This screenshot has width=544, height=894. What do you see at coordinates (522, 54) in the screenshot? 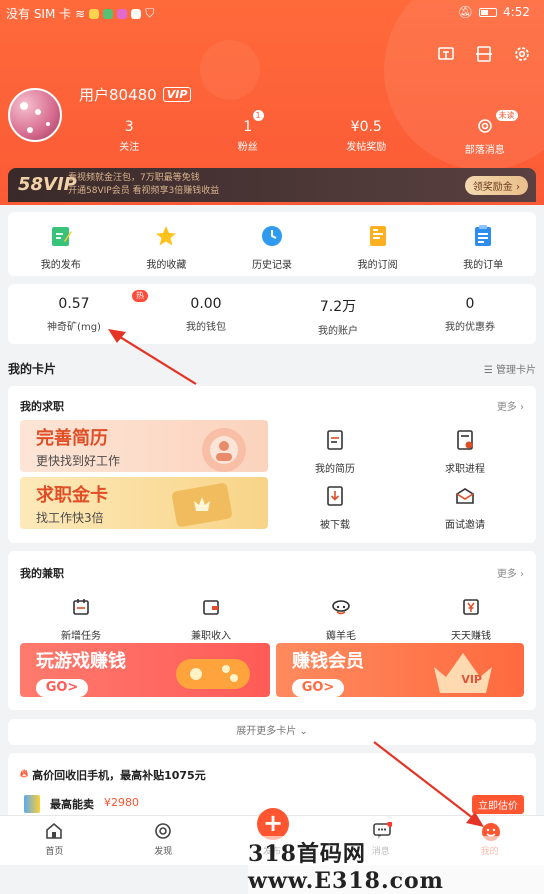
I see `gear-icon` at bounding box center [522, 54].